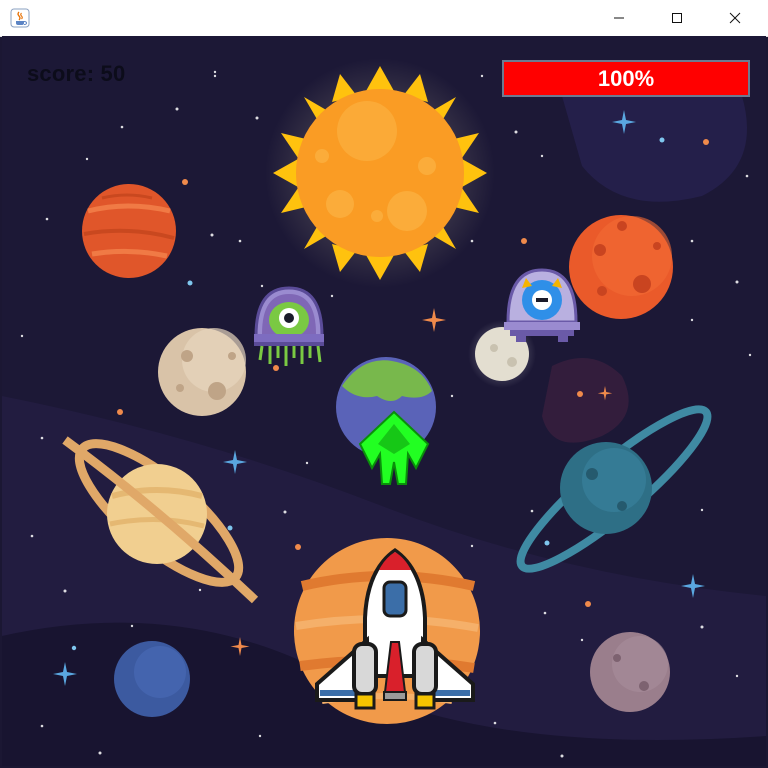 Image resolution: width=768 pixels, height=768 pixels. I want to click on green-arrow-shot, so click(394, 447).